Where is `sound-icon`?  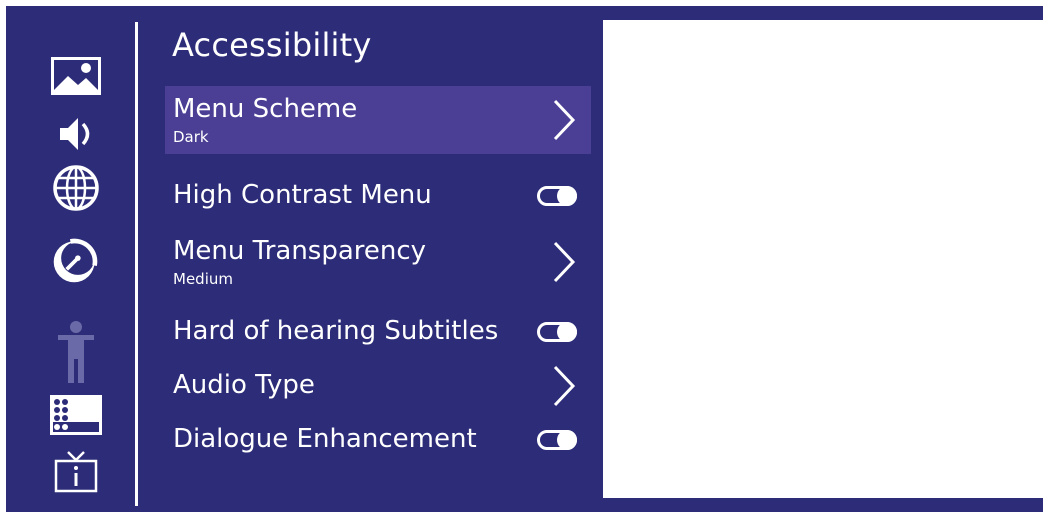 sound-icon is located at coordinates (76, 134).